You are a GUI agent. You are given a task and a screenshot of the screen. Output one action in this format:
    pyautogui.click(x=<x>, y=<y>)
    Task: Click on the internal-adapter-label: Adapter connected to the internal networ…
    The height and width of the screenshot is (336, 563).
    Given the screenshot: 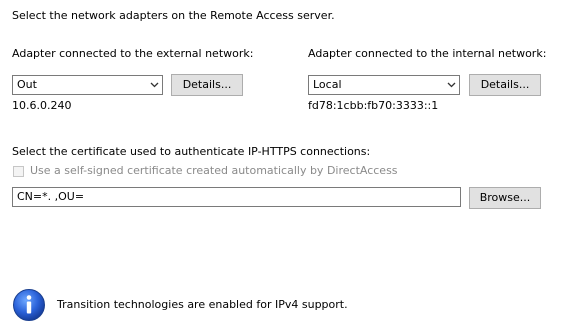 What is the action you would take?
    pyautogui.click(x=427, y=53)
    